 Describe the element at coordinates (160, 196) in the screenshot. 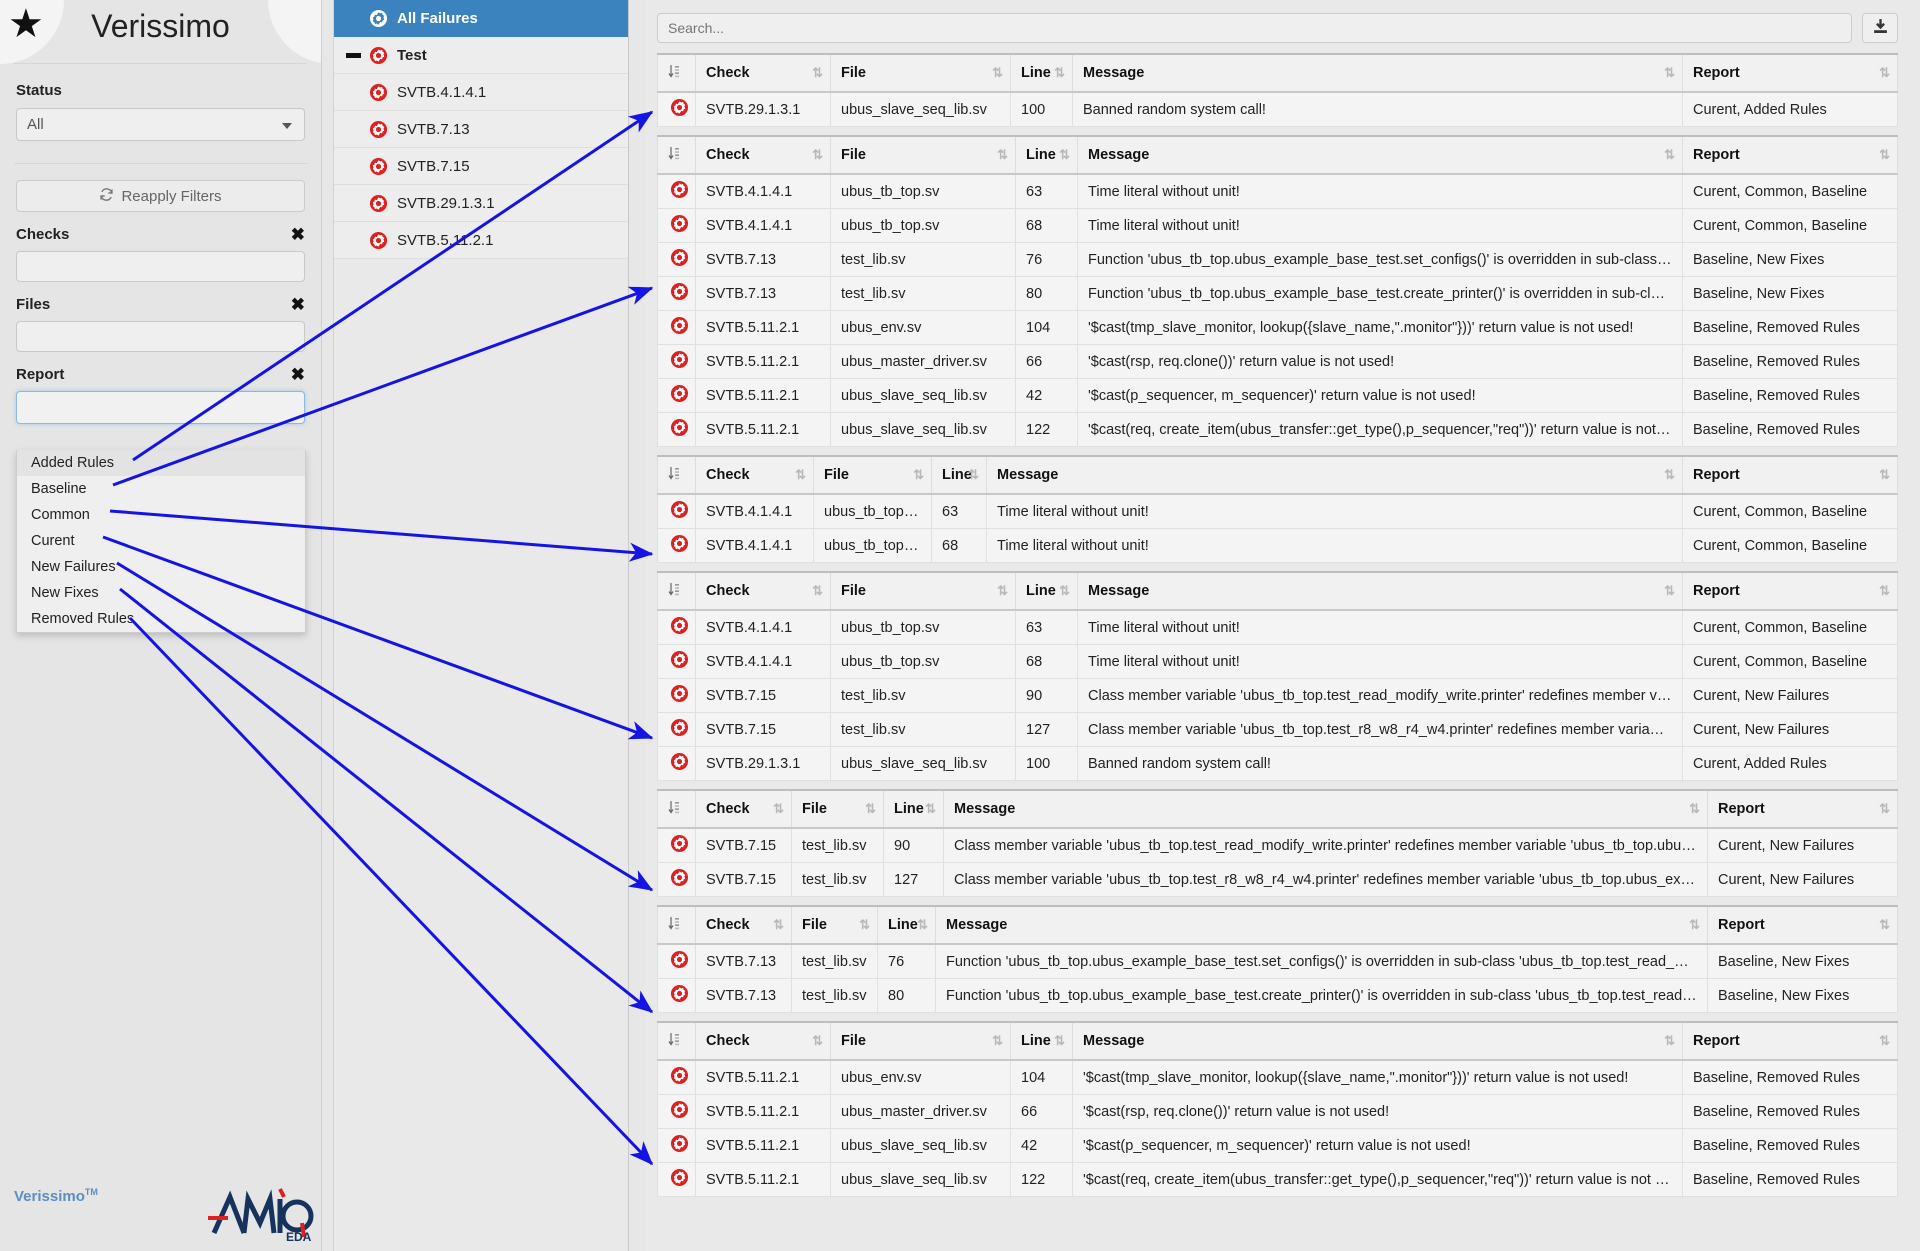

I see `reapply-filters-button: Reapply Filters` at that location.